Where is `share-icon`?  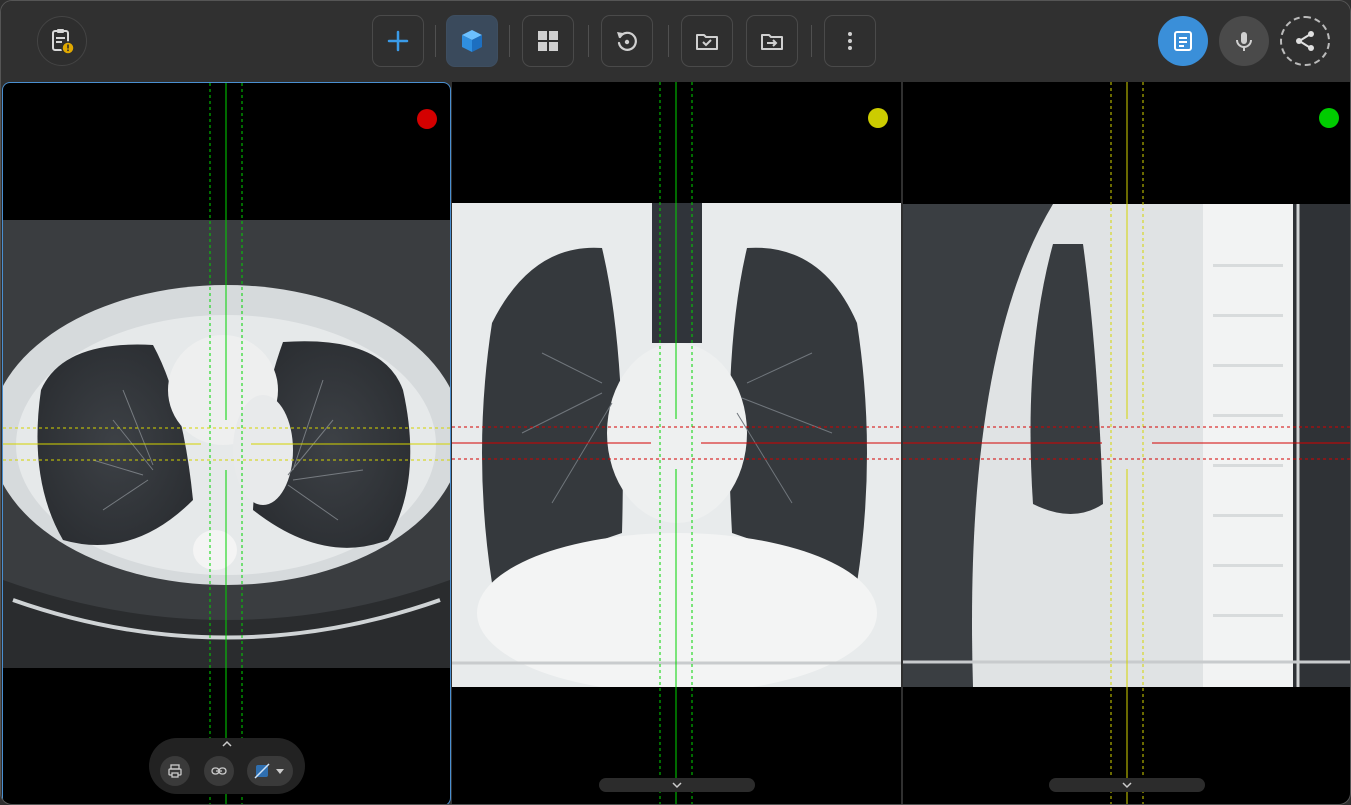 share-icon is located at coordinates (1305, 41).